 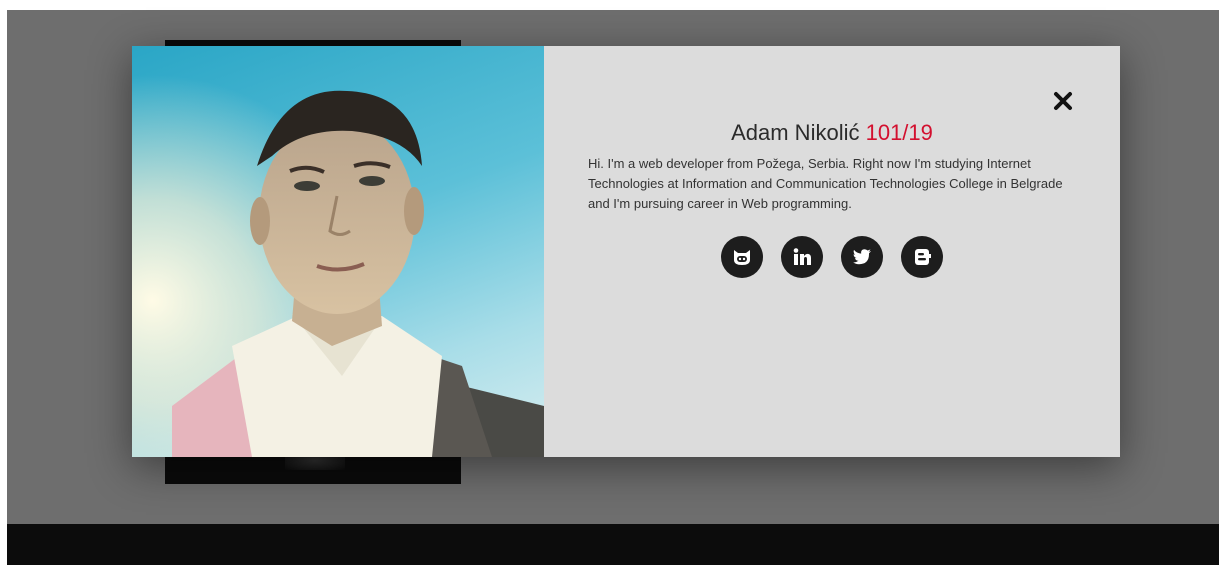 I want to click on linkedin-icon, so click(x=802, y=257).